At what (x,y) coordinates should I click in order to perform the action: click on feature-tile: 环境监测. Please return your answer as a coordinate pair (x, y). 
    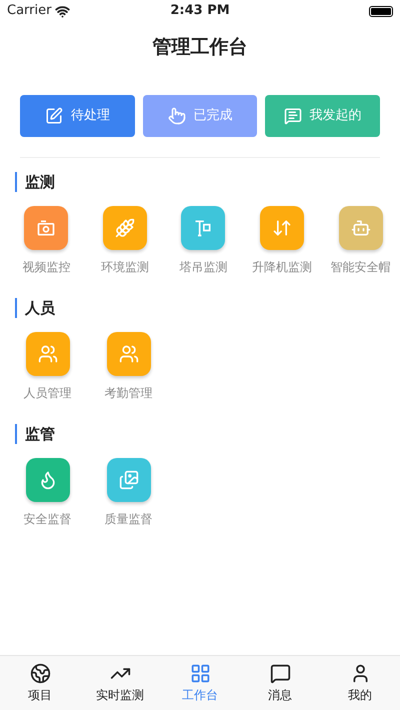
    Looking at the image, I should click on (125, 241).